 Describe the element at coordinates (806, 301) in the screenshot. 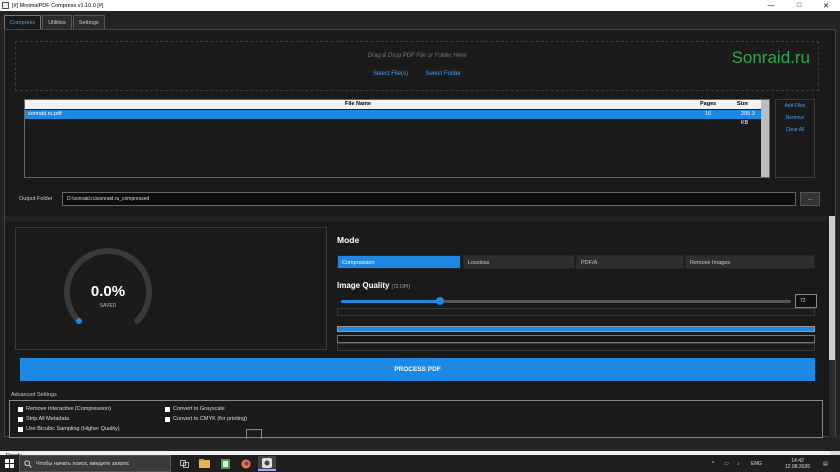

I see `quality-value-input: 72` at that location.